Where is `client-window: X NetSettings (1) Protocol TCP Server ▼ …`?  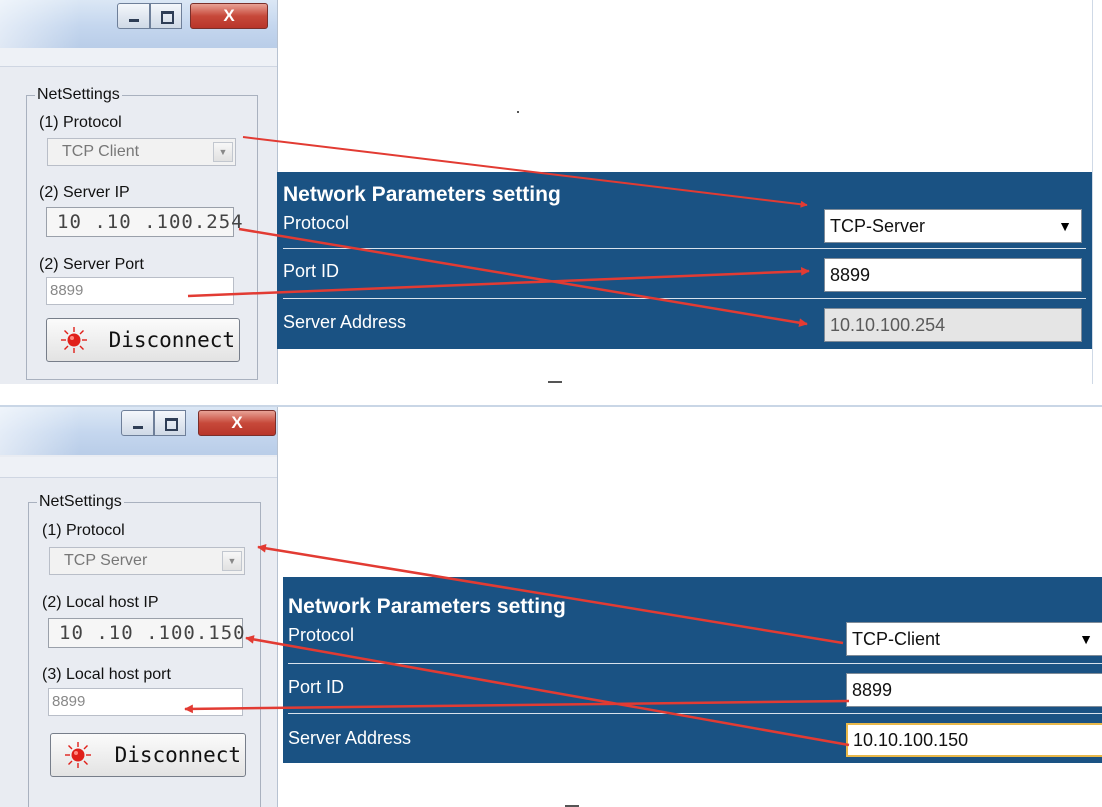 client-window: X NetSettings (1) Protocol TCP Server ▼ … is located at coordinates (139, 607).